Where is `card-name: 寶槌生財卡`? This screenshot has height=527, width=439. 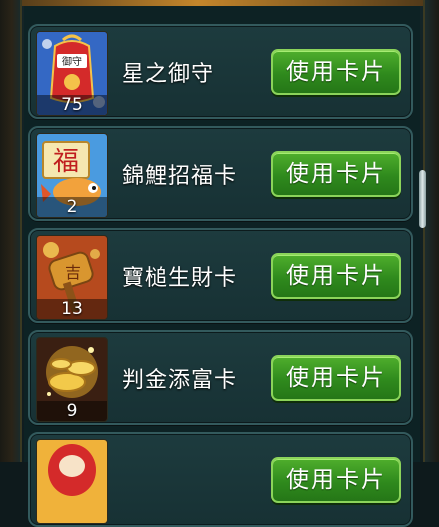
card-name: 寶槌生財卡 is located at coordinates (180, 278).